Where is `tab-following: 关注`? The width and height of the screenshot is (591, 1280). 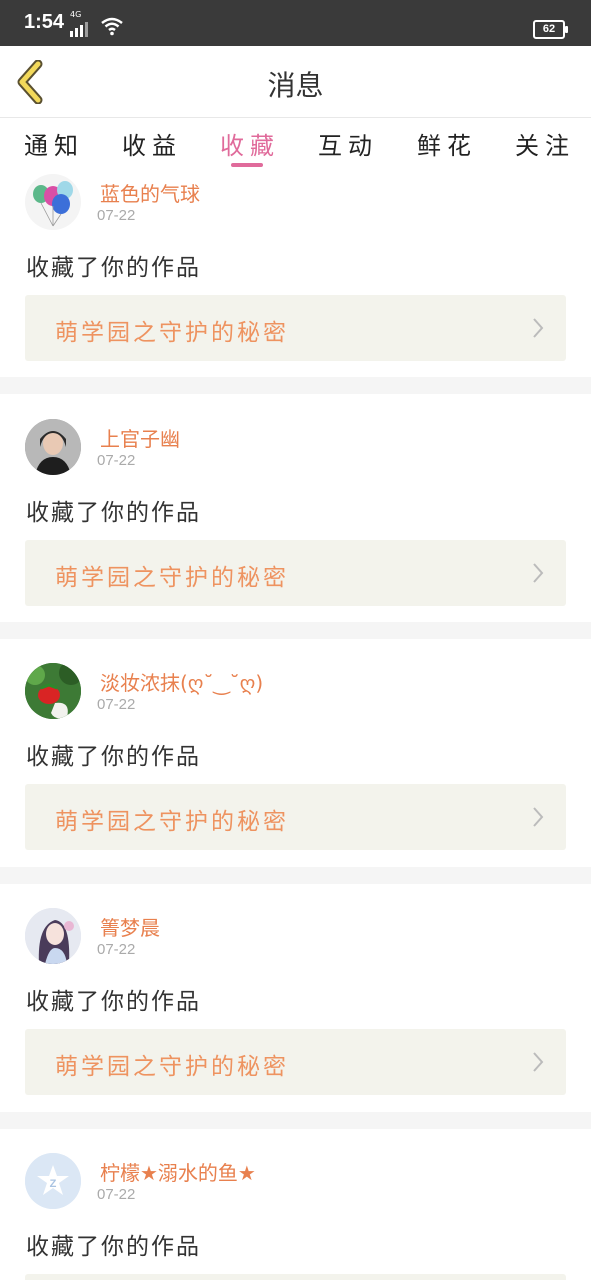
tab-following: 关注 is located at coordinates (545, 143).